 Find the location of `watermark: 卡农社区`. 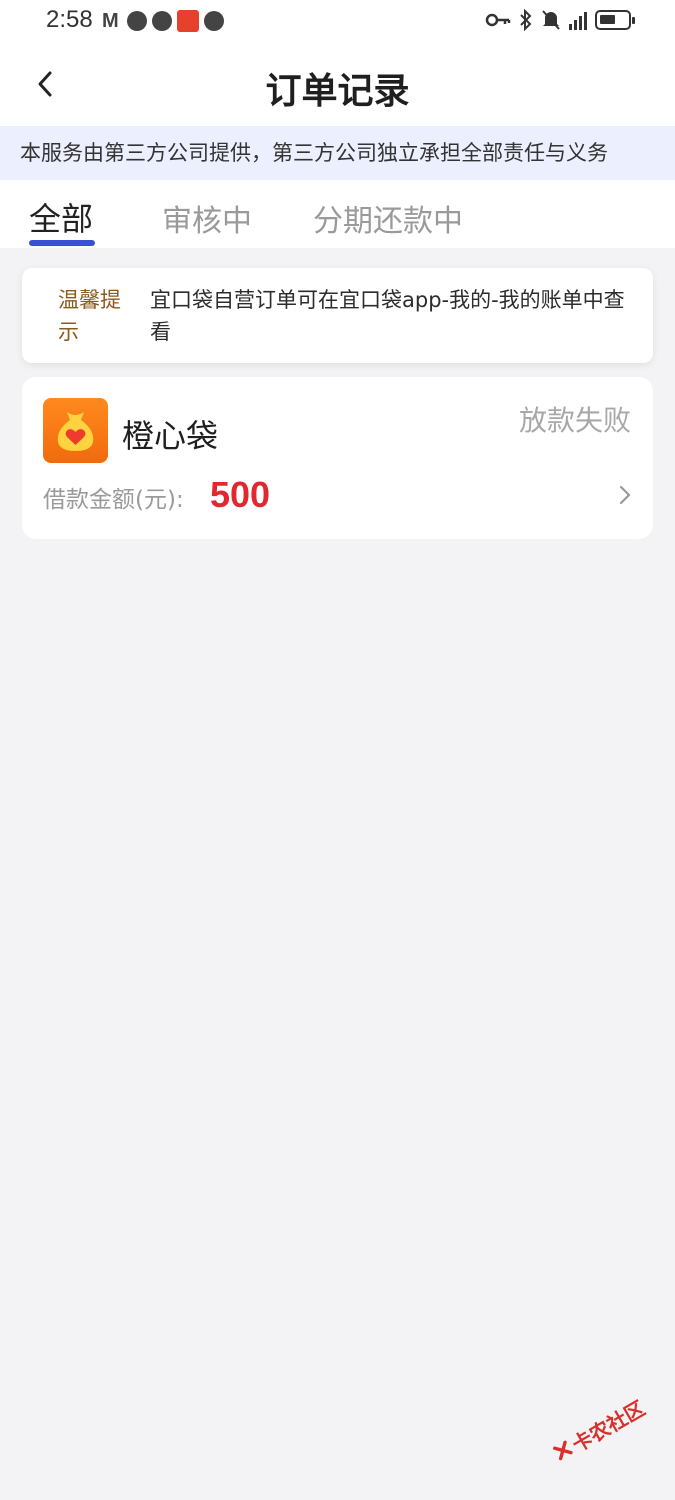

watermark: 卡农社区 is located at coordinates (599, 1429).